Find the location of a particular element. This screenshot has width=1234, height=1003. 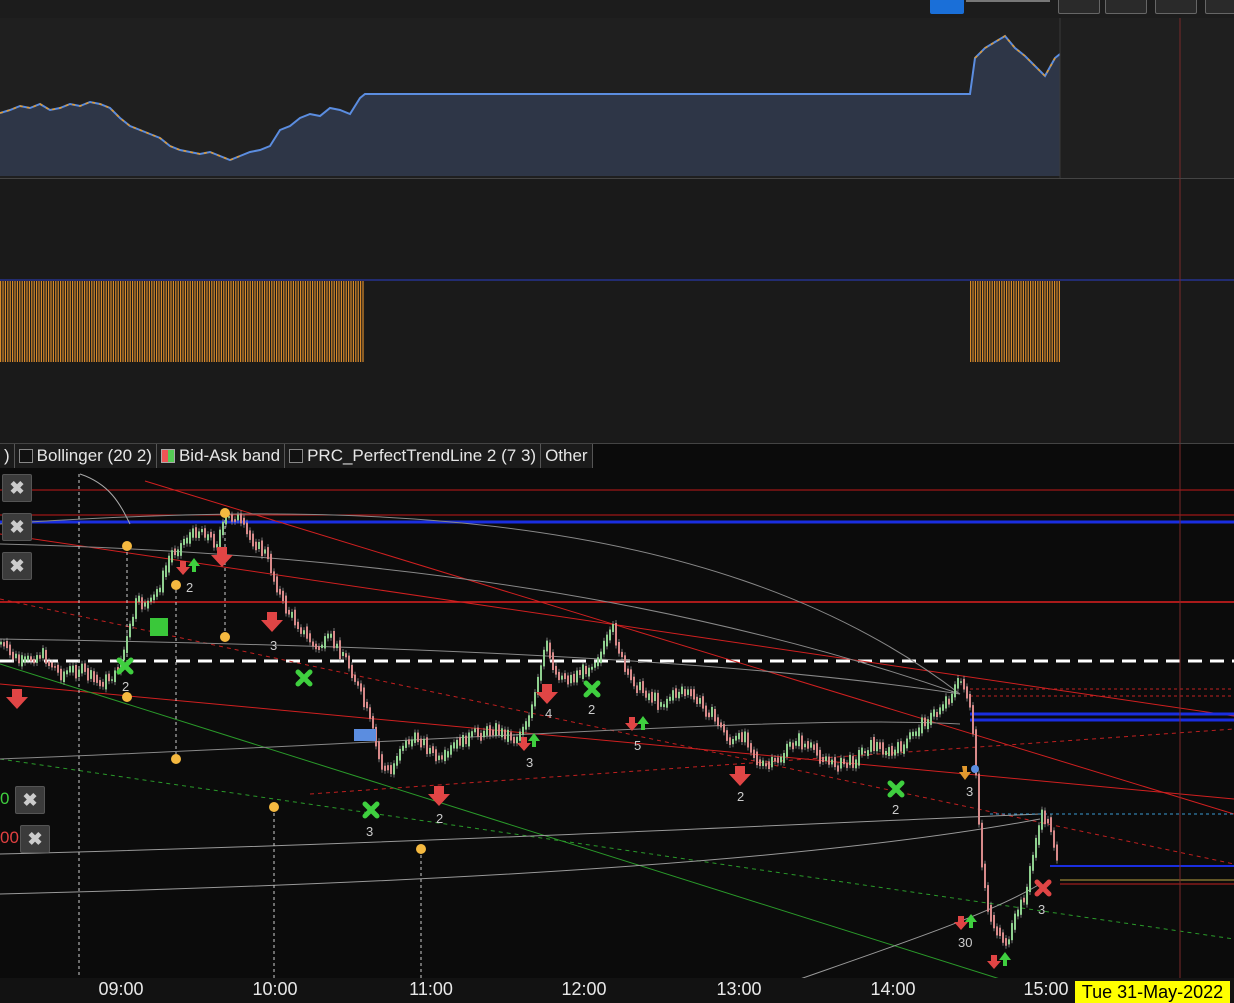

legend-item-bid-ask: Bid-Ask band is located at coordinates (221, 456).